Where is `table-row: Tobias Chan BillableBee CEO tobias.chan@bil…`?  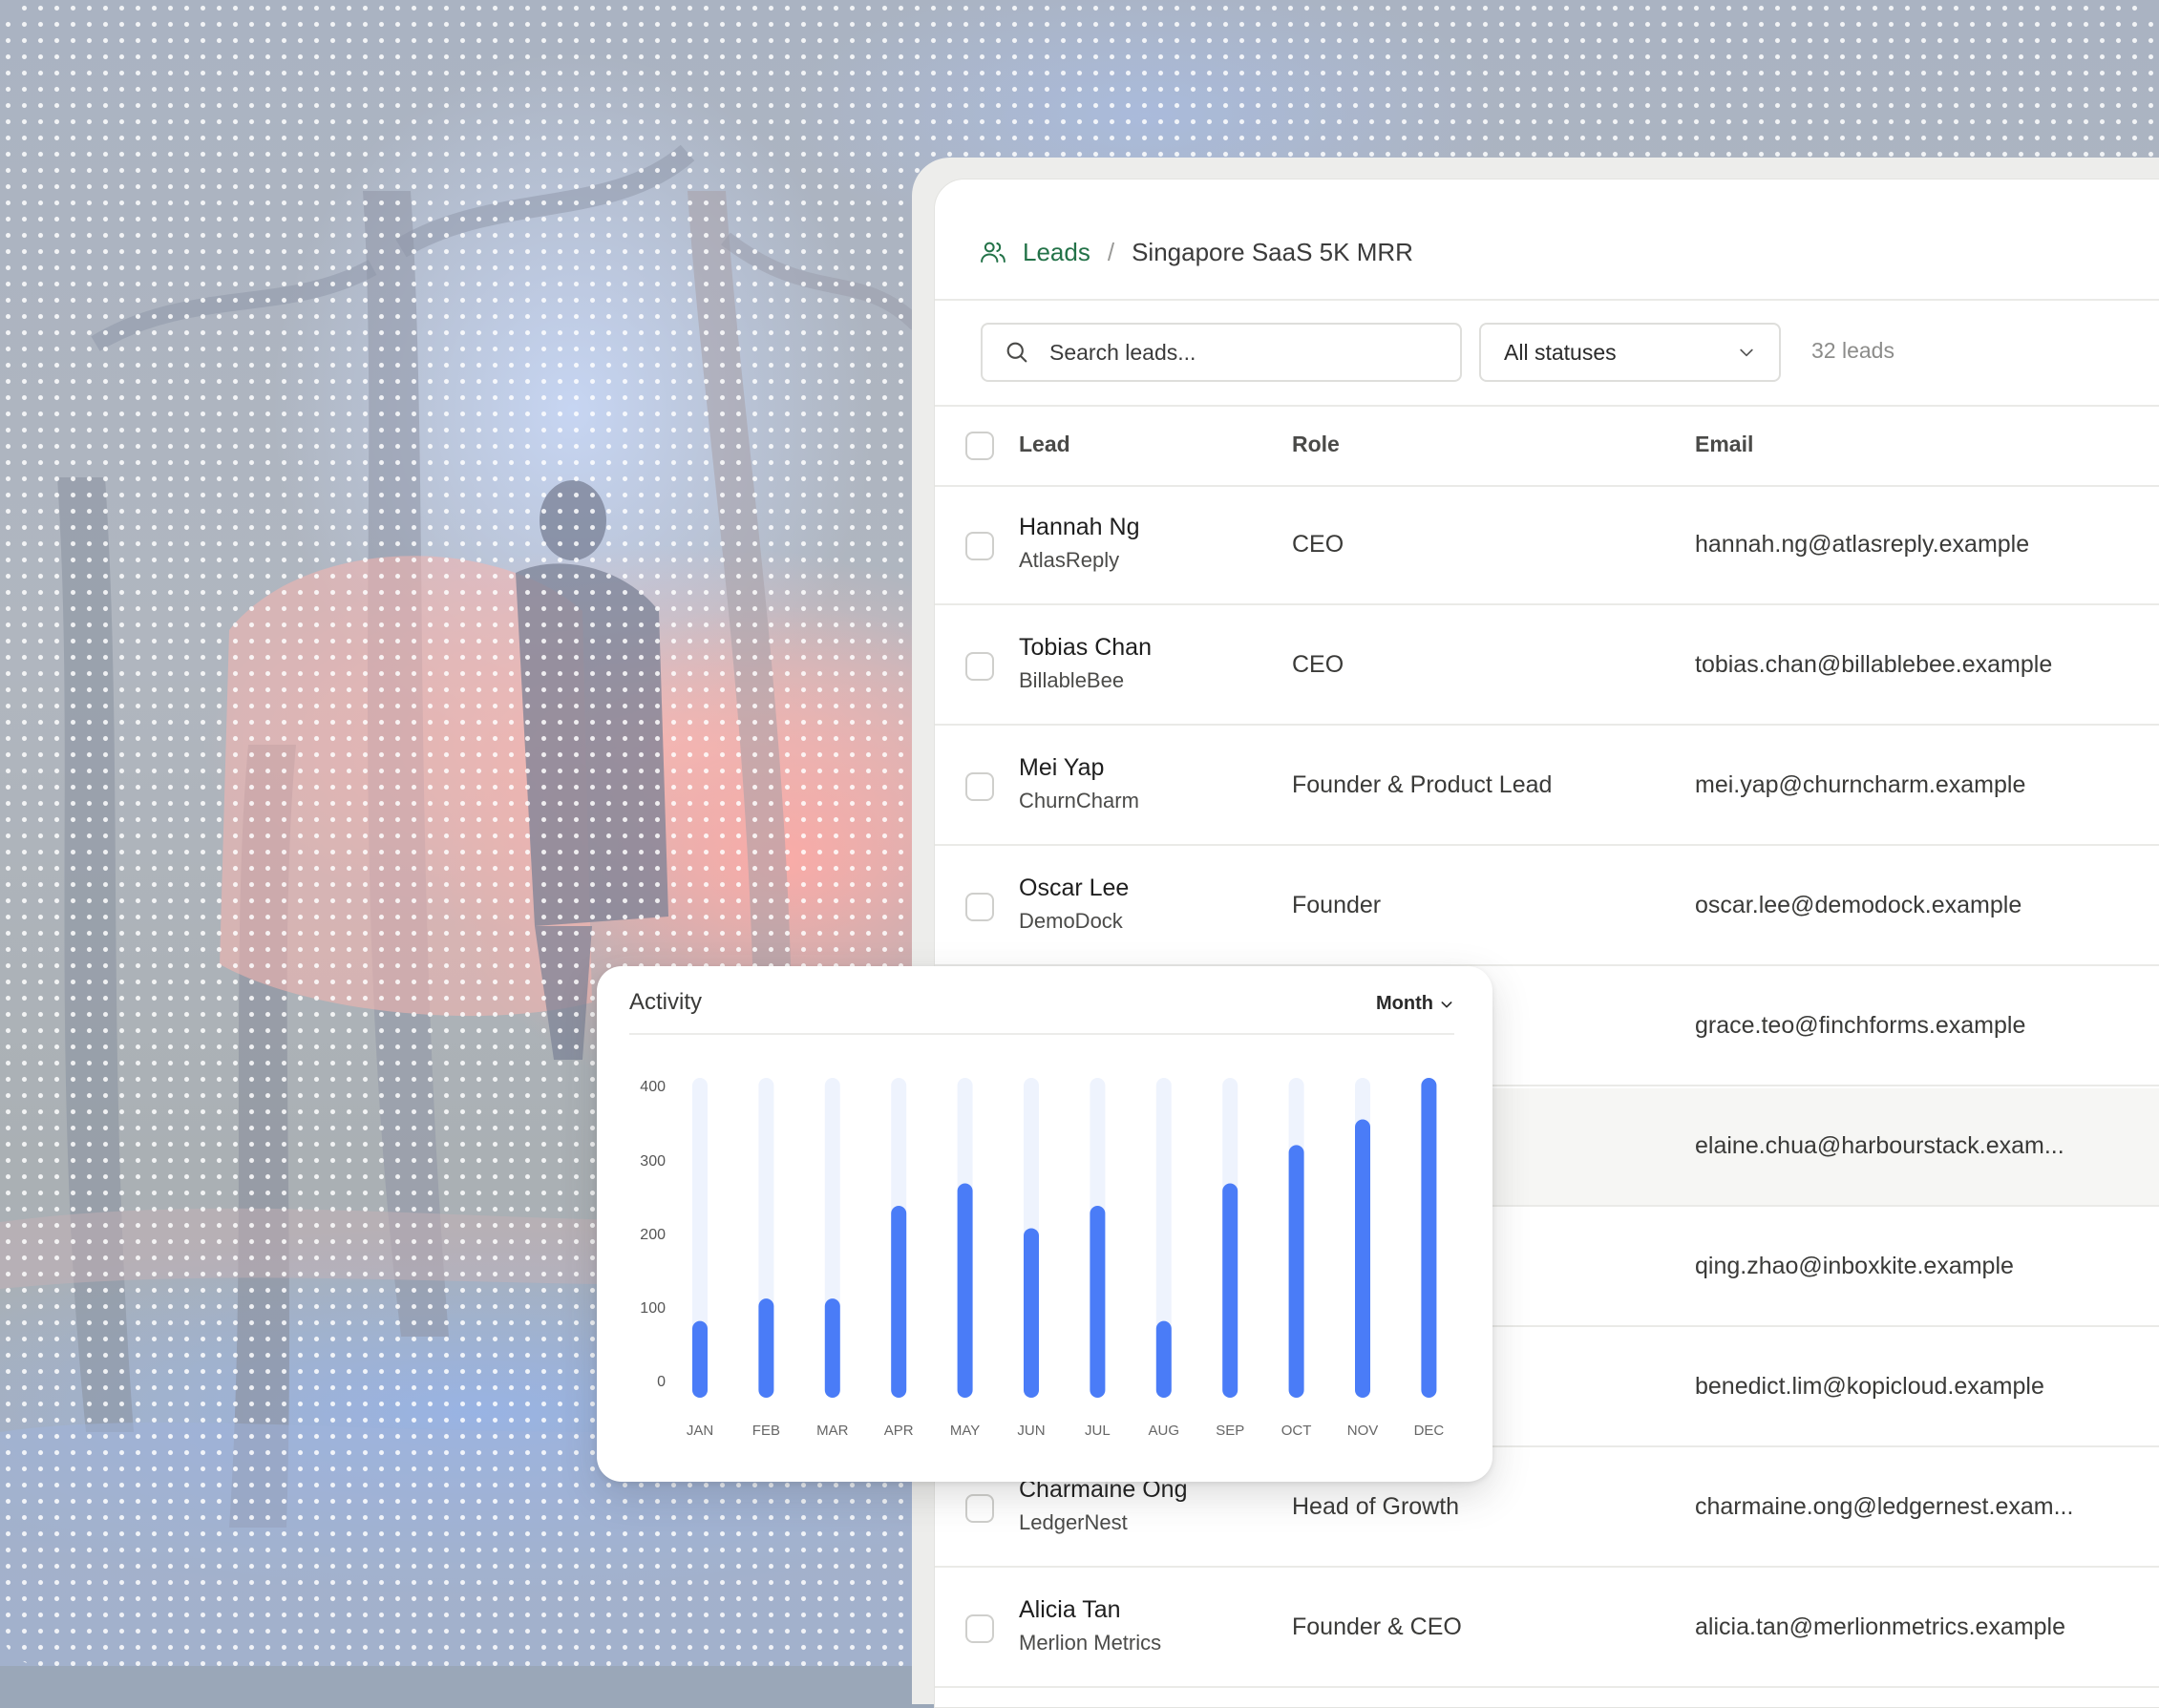
table-row: Tobias Chan BillableBee CEO tobias.chan@bil… is located at coordinates (1547, 667).